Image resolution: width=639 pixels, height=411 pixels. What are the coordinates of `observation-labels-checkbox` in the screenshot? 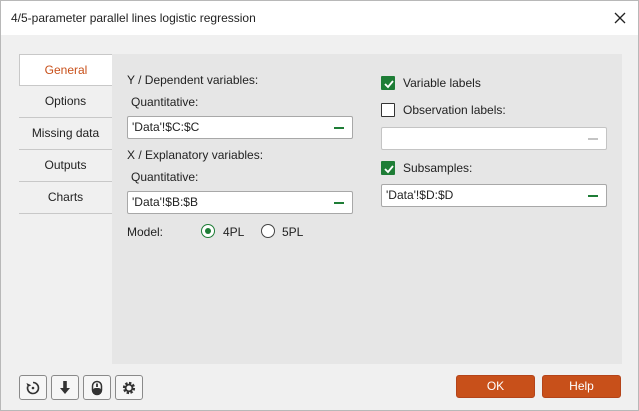 It's located at (388, 110).